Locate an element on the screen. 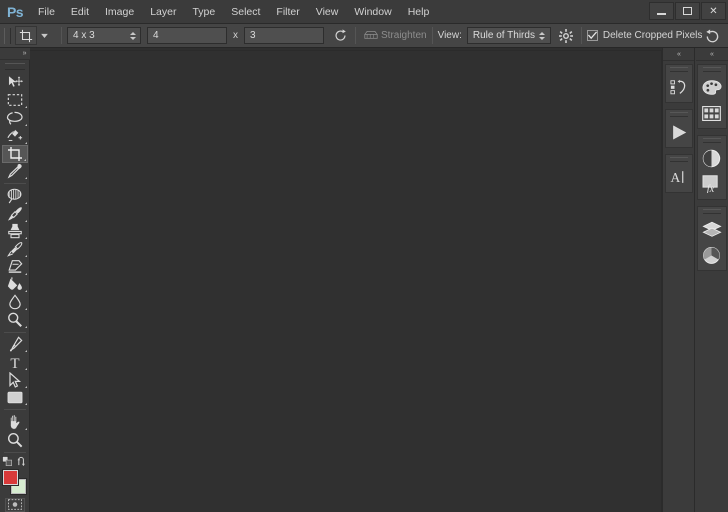 Image resolution: width=728 pixels, height=512 pixels. dock-column-inner: « A is located at coordinates (678, 280).